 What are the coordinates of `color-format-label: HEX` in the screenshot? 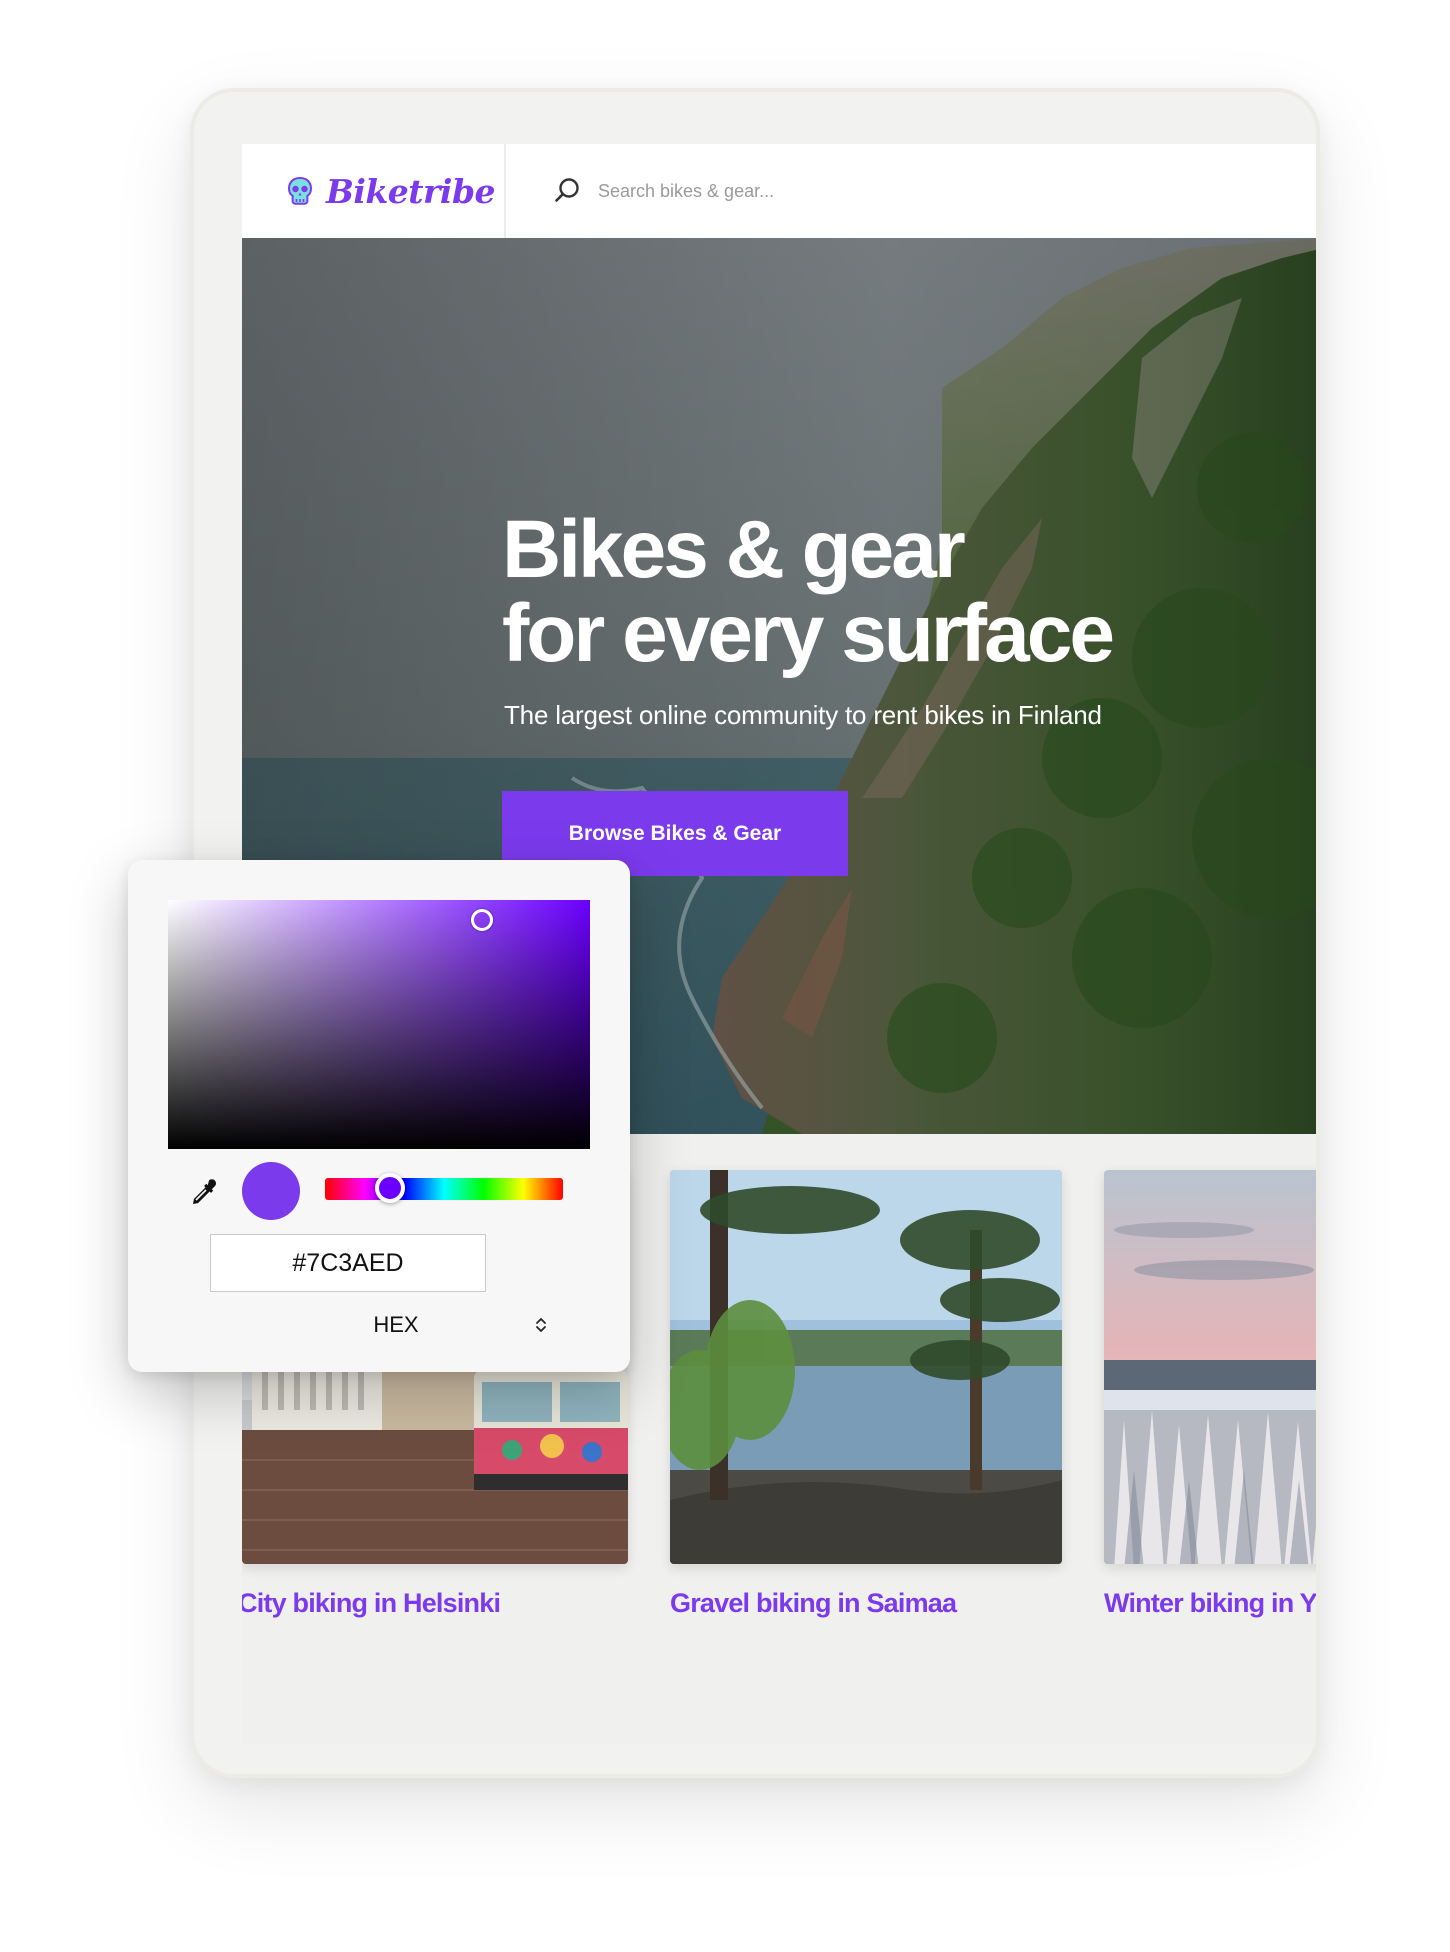 It's located at (396, 1324).